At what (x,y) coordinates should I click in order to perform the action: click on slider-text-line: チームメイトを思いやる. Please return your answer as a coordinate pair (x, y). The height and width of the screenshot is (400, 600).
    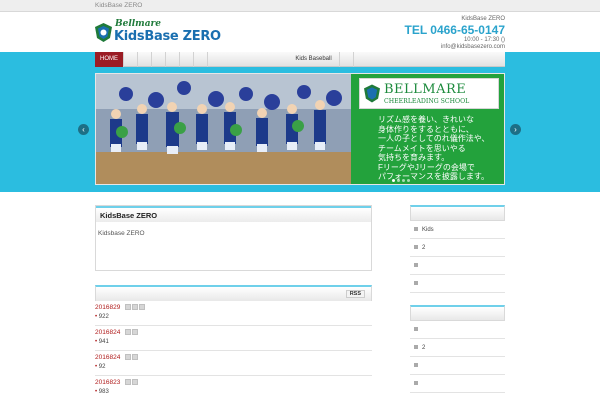
    Looking at the image, I should click on (422, 148).